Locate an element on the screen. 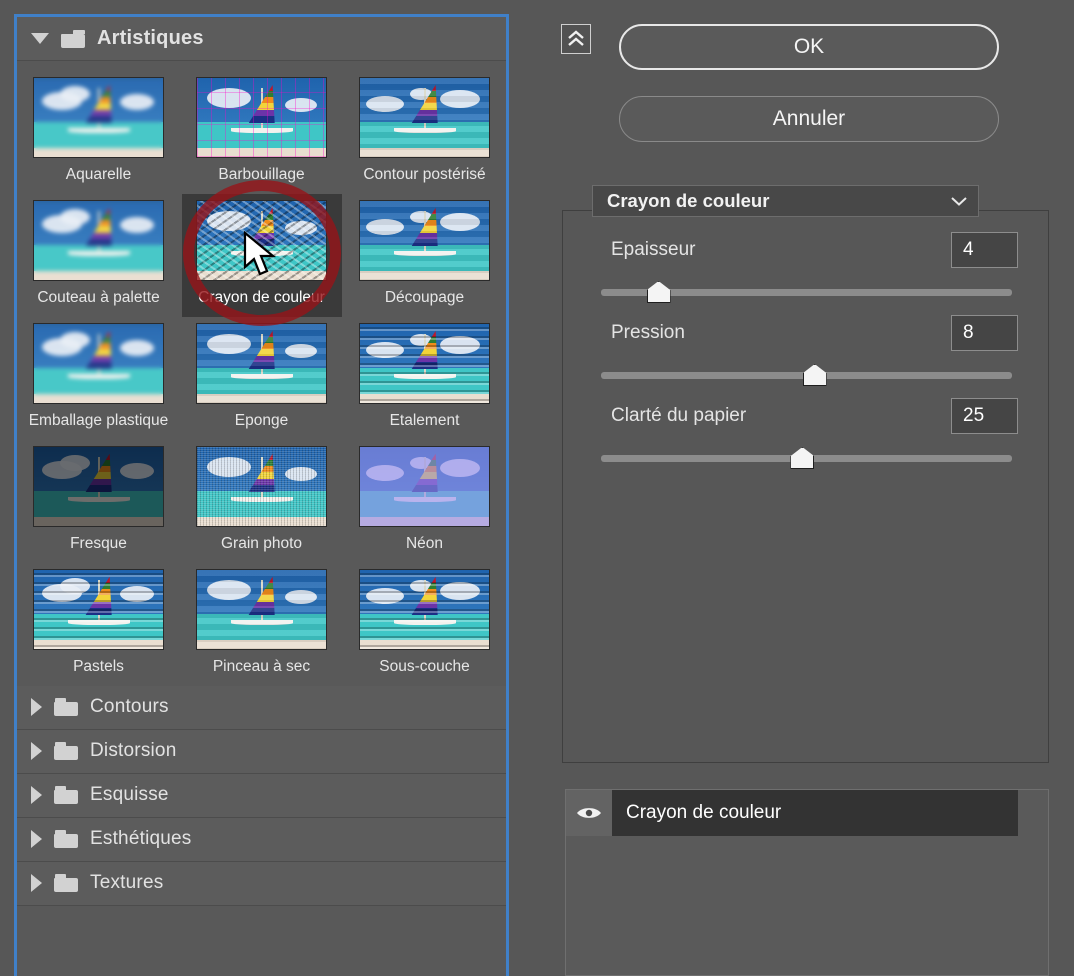 The width and height of the screenshot is (1074, 976). category-header-textures: Textures is located at coordinates (261, 883).